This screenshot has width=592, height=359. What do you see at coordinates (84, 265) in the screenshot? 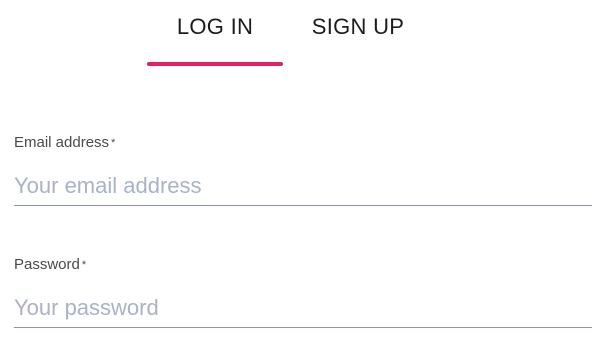
I see `password-required-mark: *` at bounding box center [84, 265].